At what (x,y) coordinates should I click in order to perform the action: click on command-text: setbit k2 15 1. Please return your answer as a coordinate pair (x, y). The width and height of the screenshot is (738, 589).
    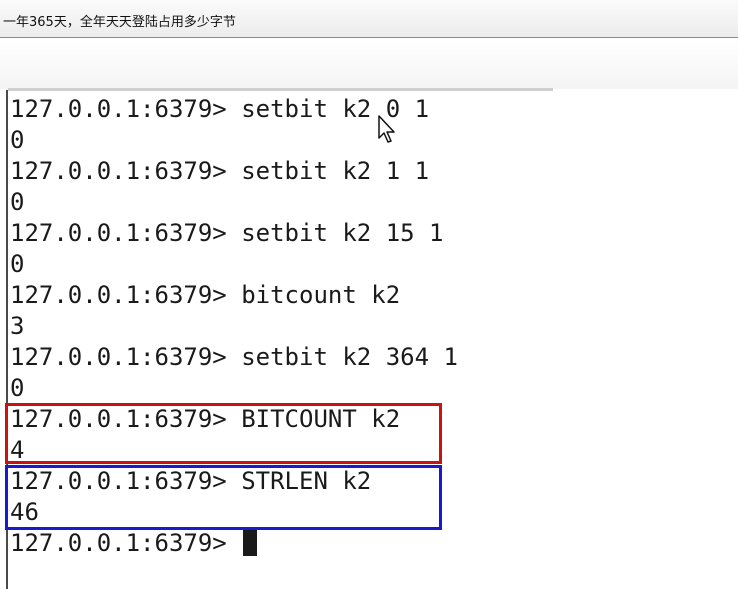
    Looking at the image, I should click on (342, 233).